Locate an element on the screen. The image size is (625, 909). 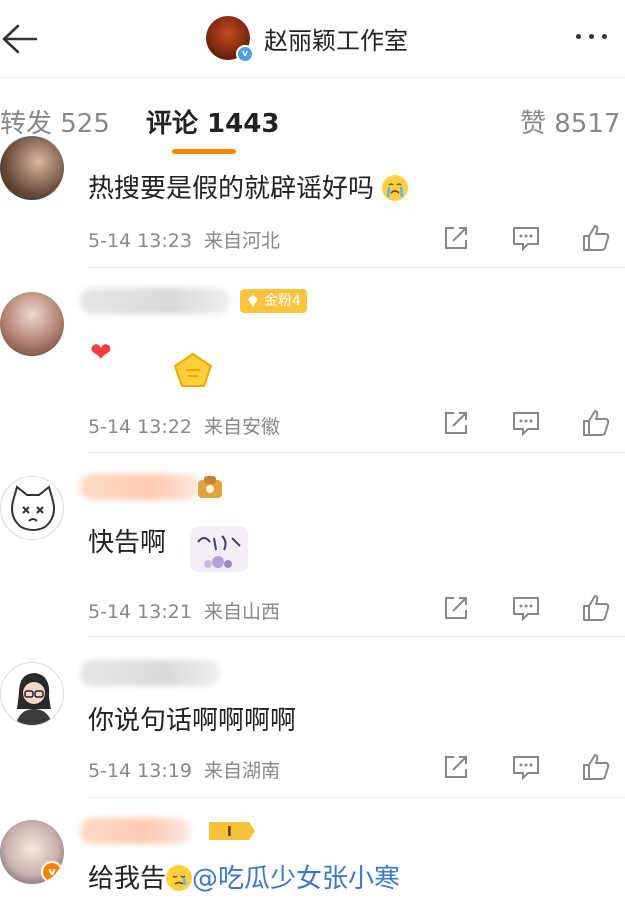
more-dots-icon is located at coordinates (591, 36).